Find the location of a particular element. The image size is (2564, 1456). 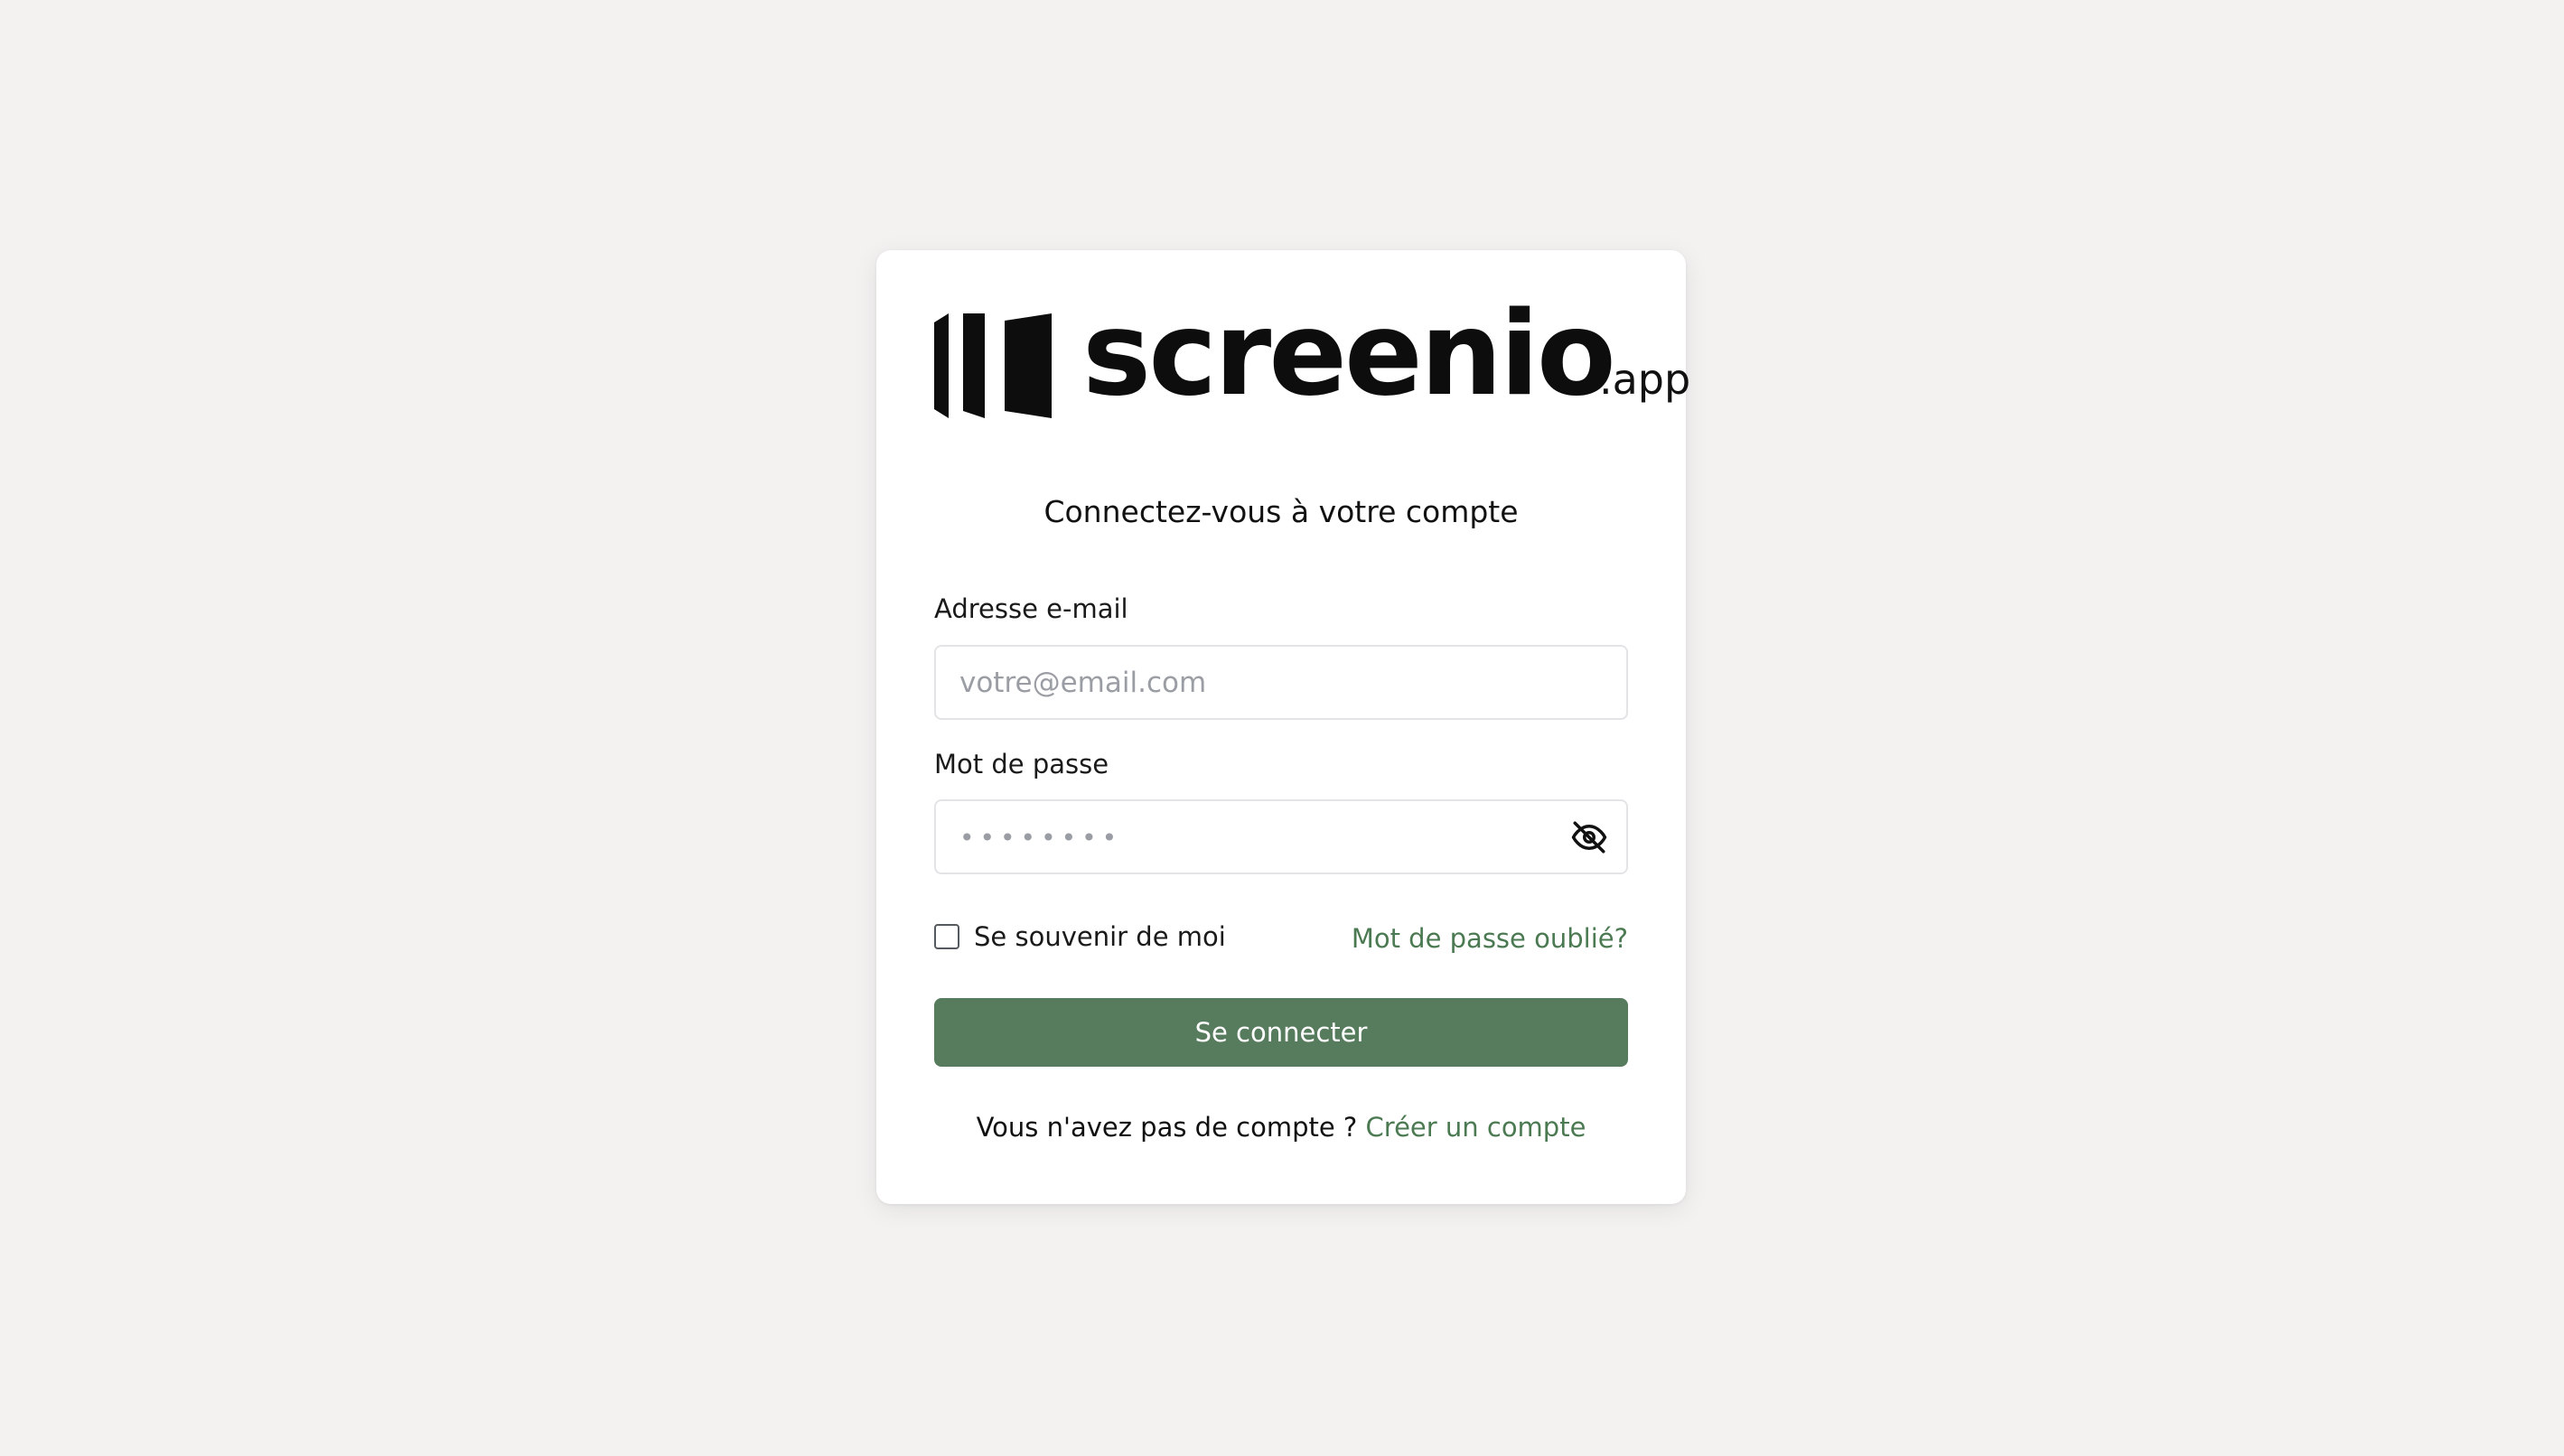

signup-prompt: Vous n'avez pas de compte ? is located at coordinates (1171, 1127).